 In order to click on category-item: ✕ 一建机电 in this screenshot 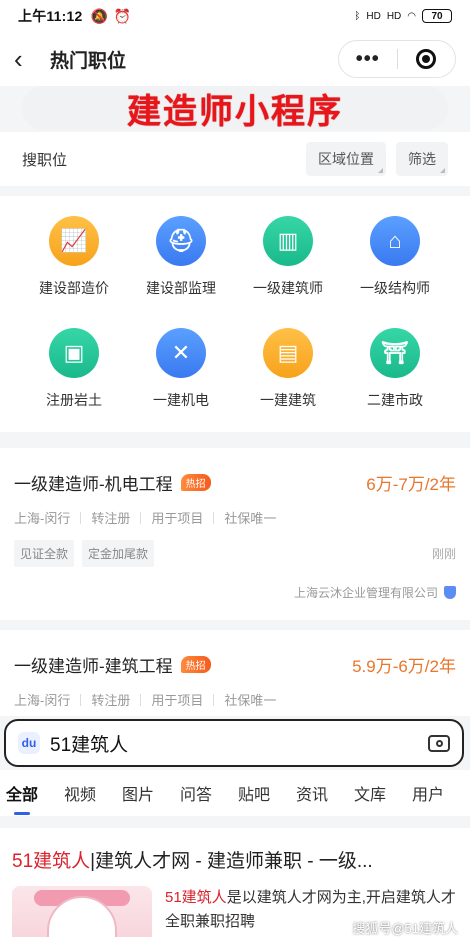, I will do `click(181, 369)`.